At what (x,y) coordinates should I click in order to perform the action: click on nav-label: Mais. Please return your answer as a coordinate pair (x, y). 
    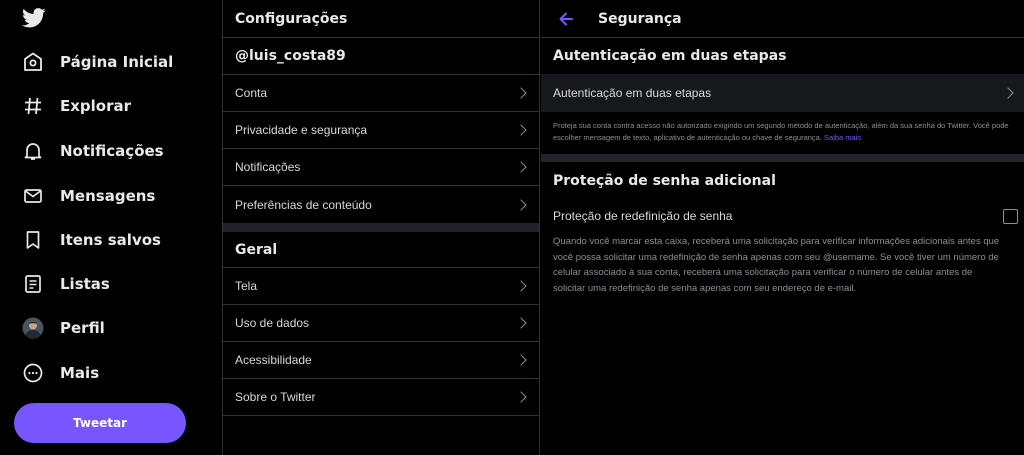
    Looking at the image, I should click on (80, 373).